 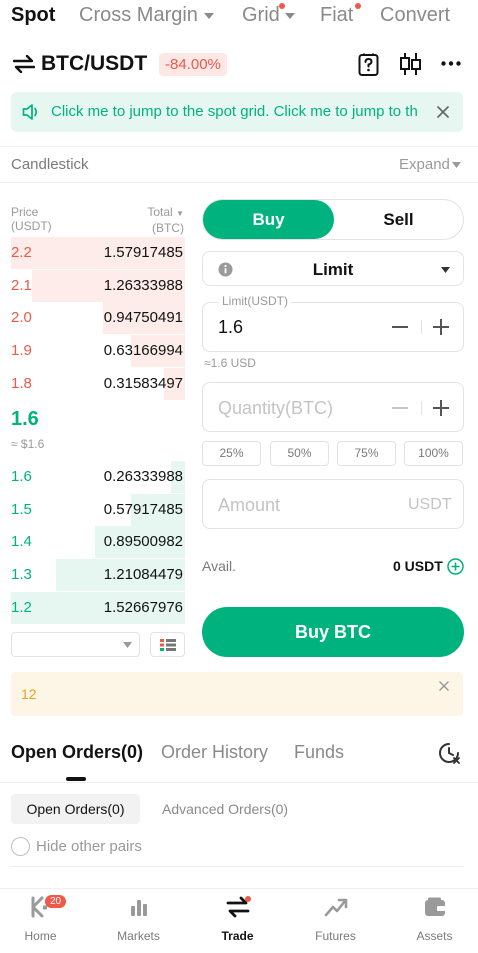 What do you see at coordinates (21, 285) in the screenshot?
I see `row-price: 2.1` at bounding box center [21, 285].